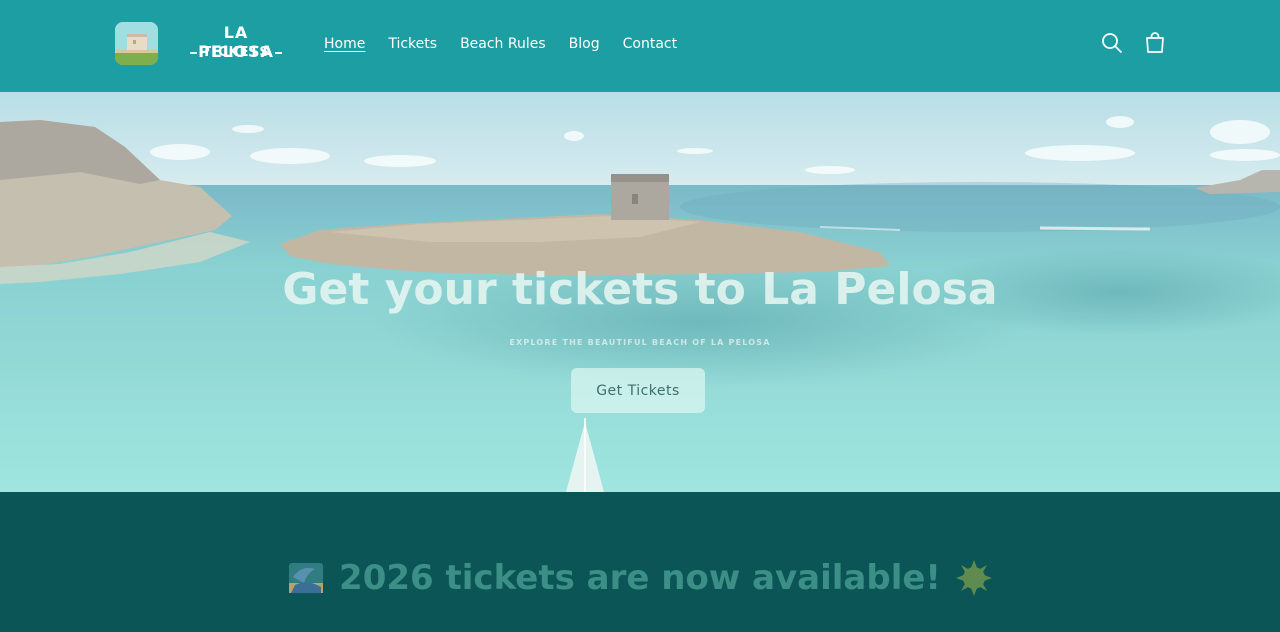 The height and width of the screenshot is (632, 1280). I want to click on nav-home: Home, so click(344, 44).